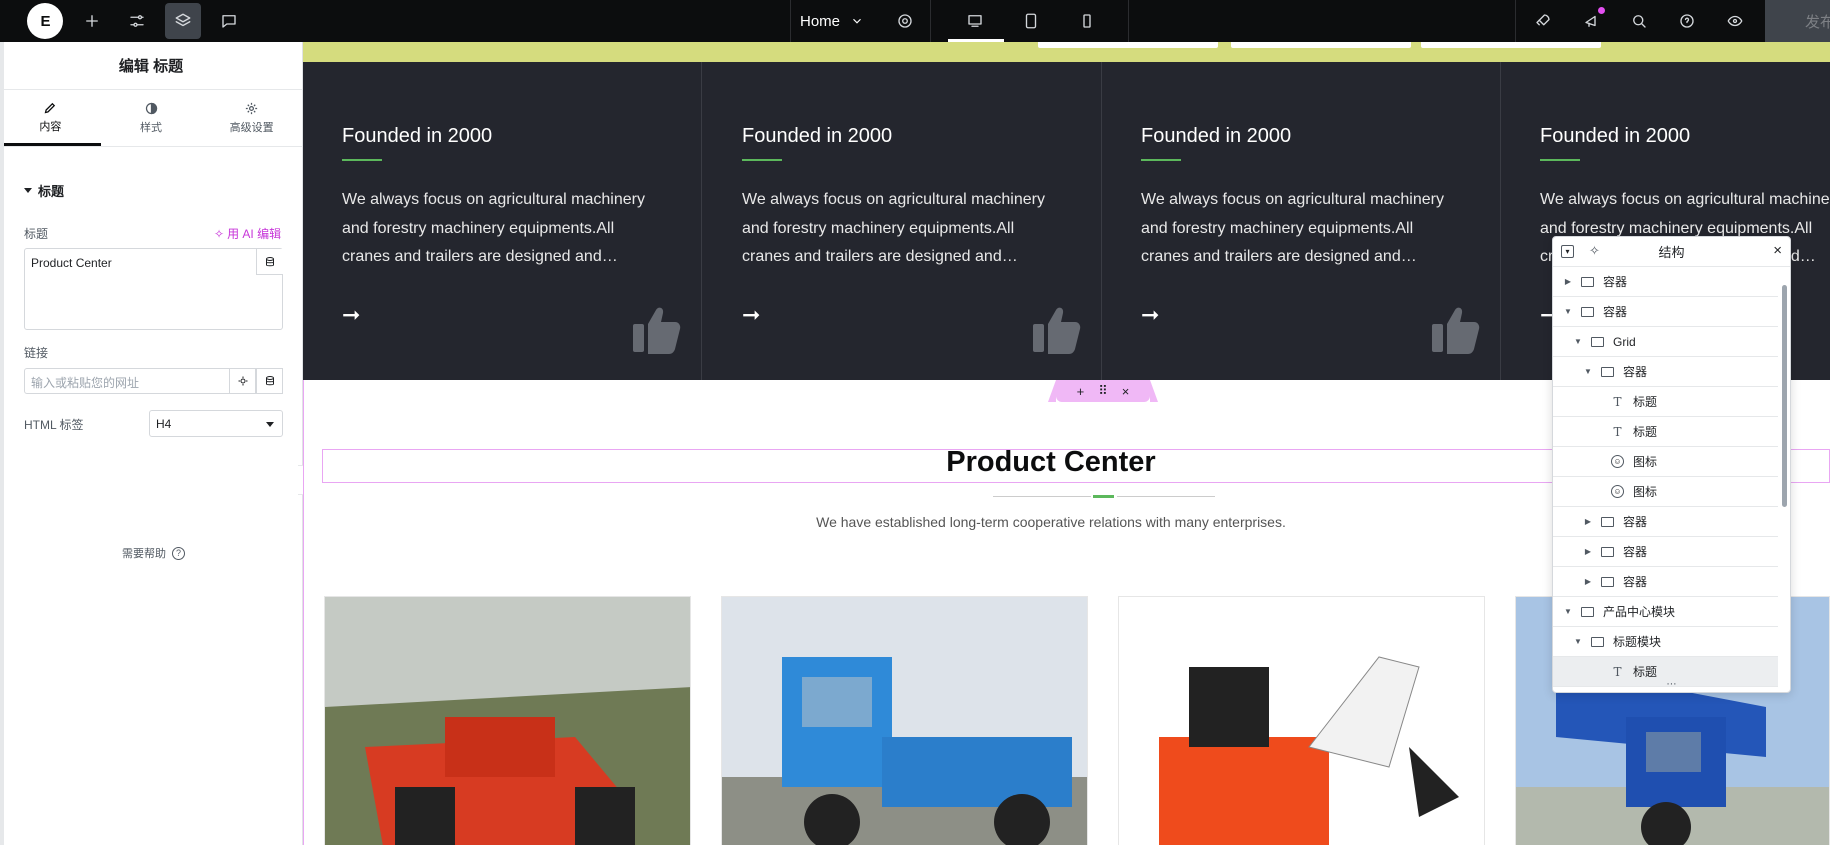 Image resolution: width=1830 pixels, height=845 pixels. Describe the element at coordinates (247, 233) in the screenshot. I see `ai-edit-link: ✧ 用 AI 编辑` at that location.